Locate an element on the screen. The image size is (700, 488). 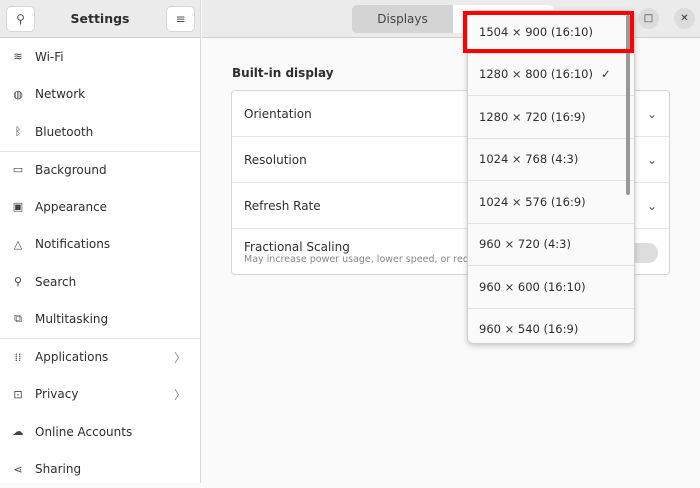
resolution-option: 1280 × 800 (16:10) ✓ is located at coordinates (551, 75).